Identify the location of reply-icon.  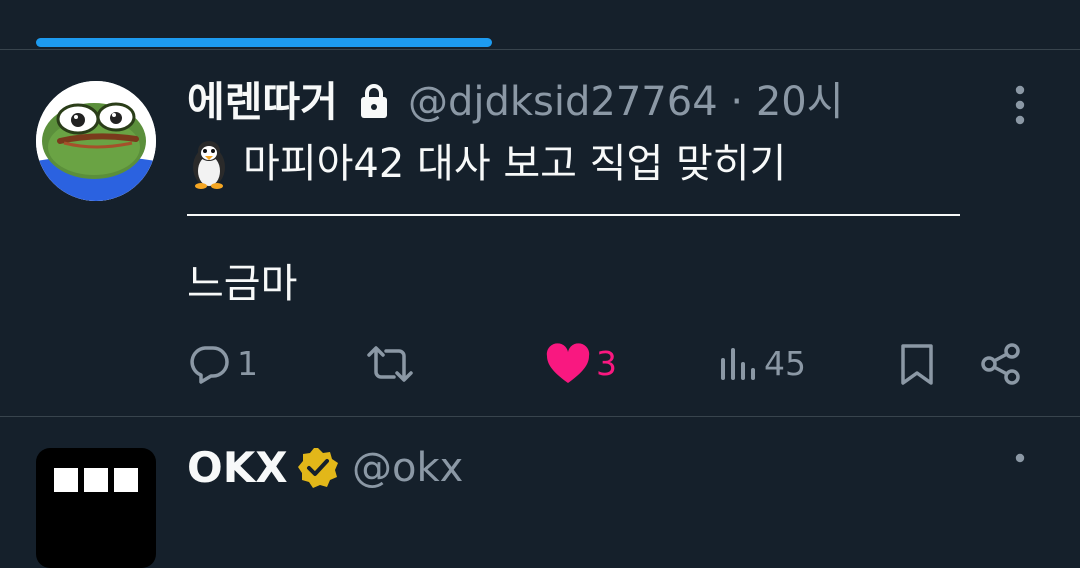
(209, 365).